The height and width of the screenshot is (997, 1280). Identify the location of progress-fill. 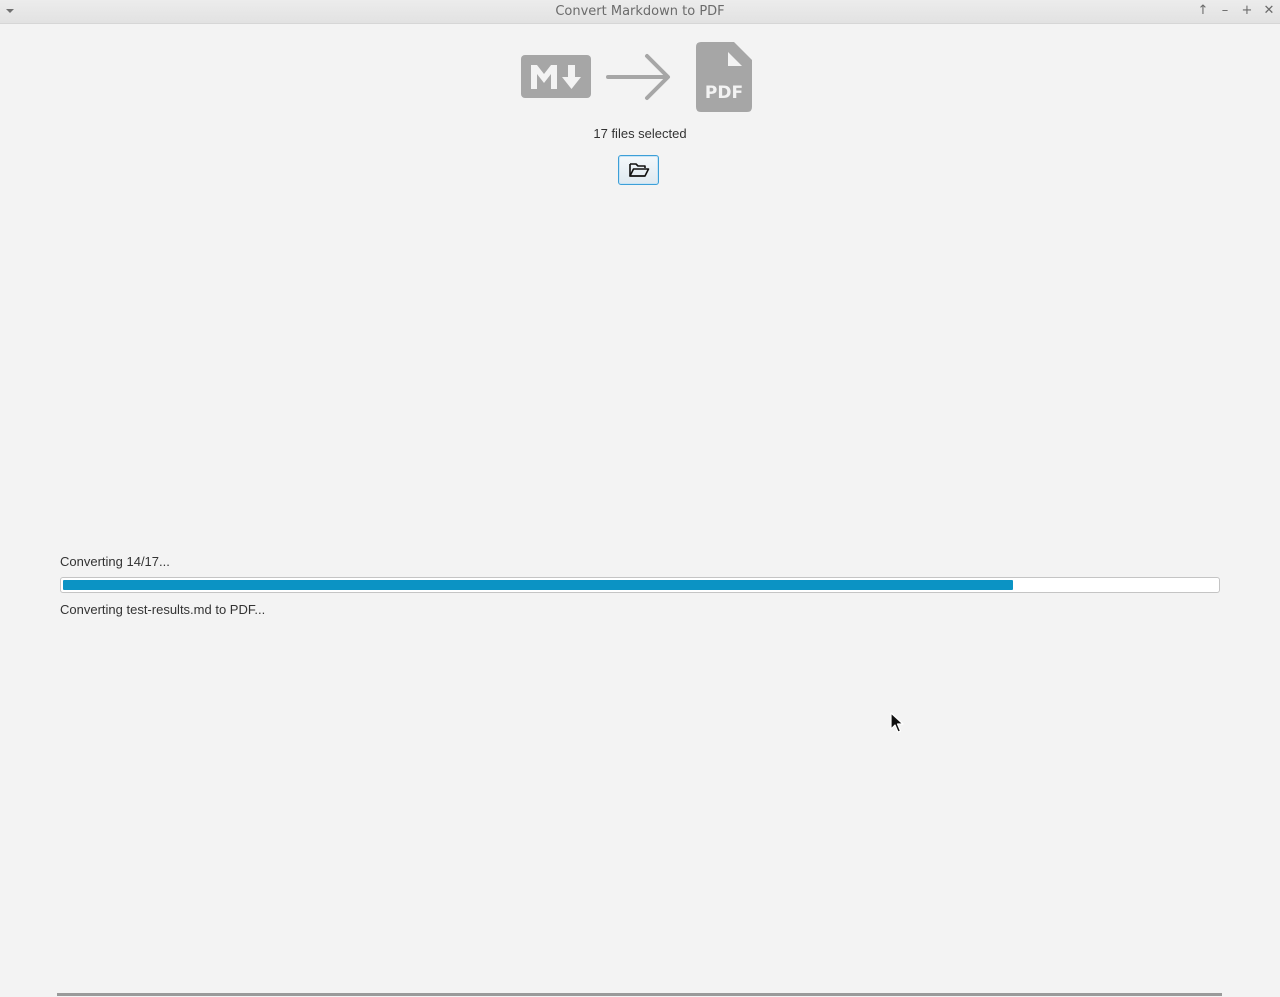
(538, 585).